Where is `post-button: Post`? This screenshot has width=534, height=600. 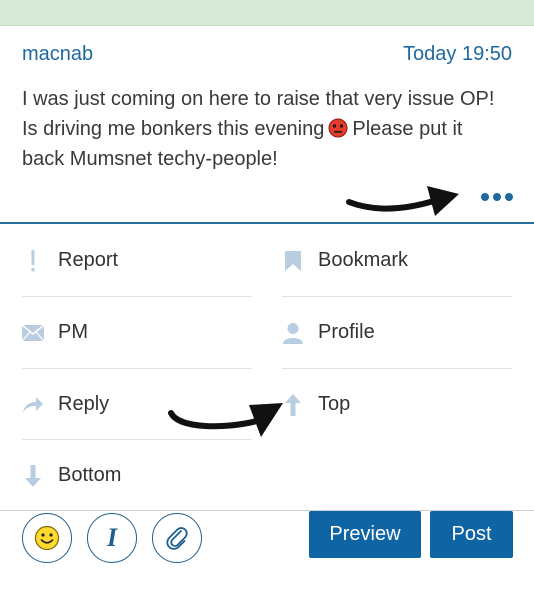
post-button: Post is located at coordinates (471, 534).